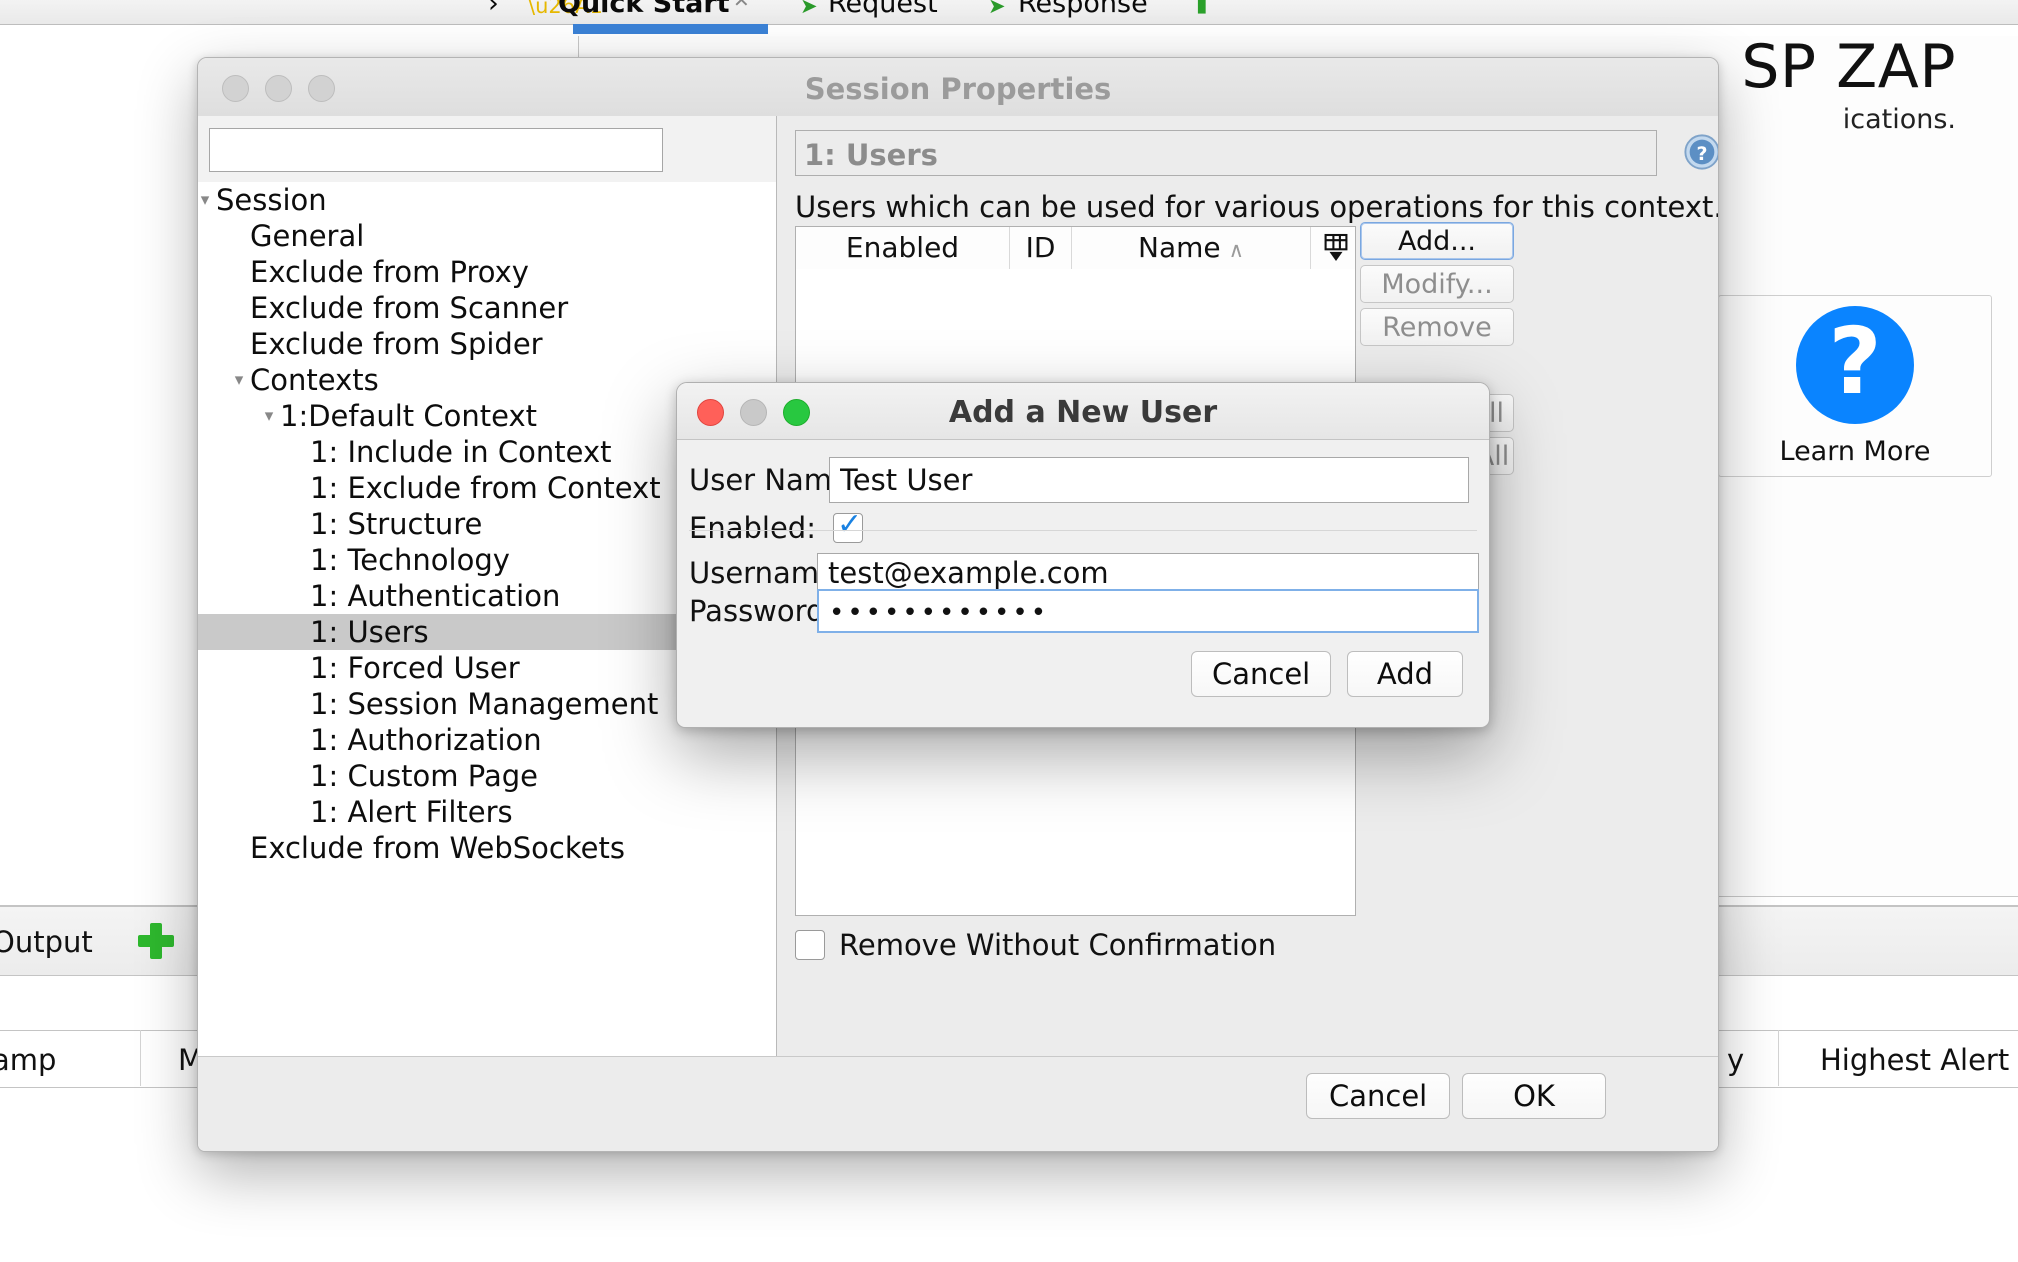 The image size is (2018, 1262). Describe the element at coordinates (997, 9) in the screenshot. I see `green-arrow-left-icon: ➤` at that location.